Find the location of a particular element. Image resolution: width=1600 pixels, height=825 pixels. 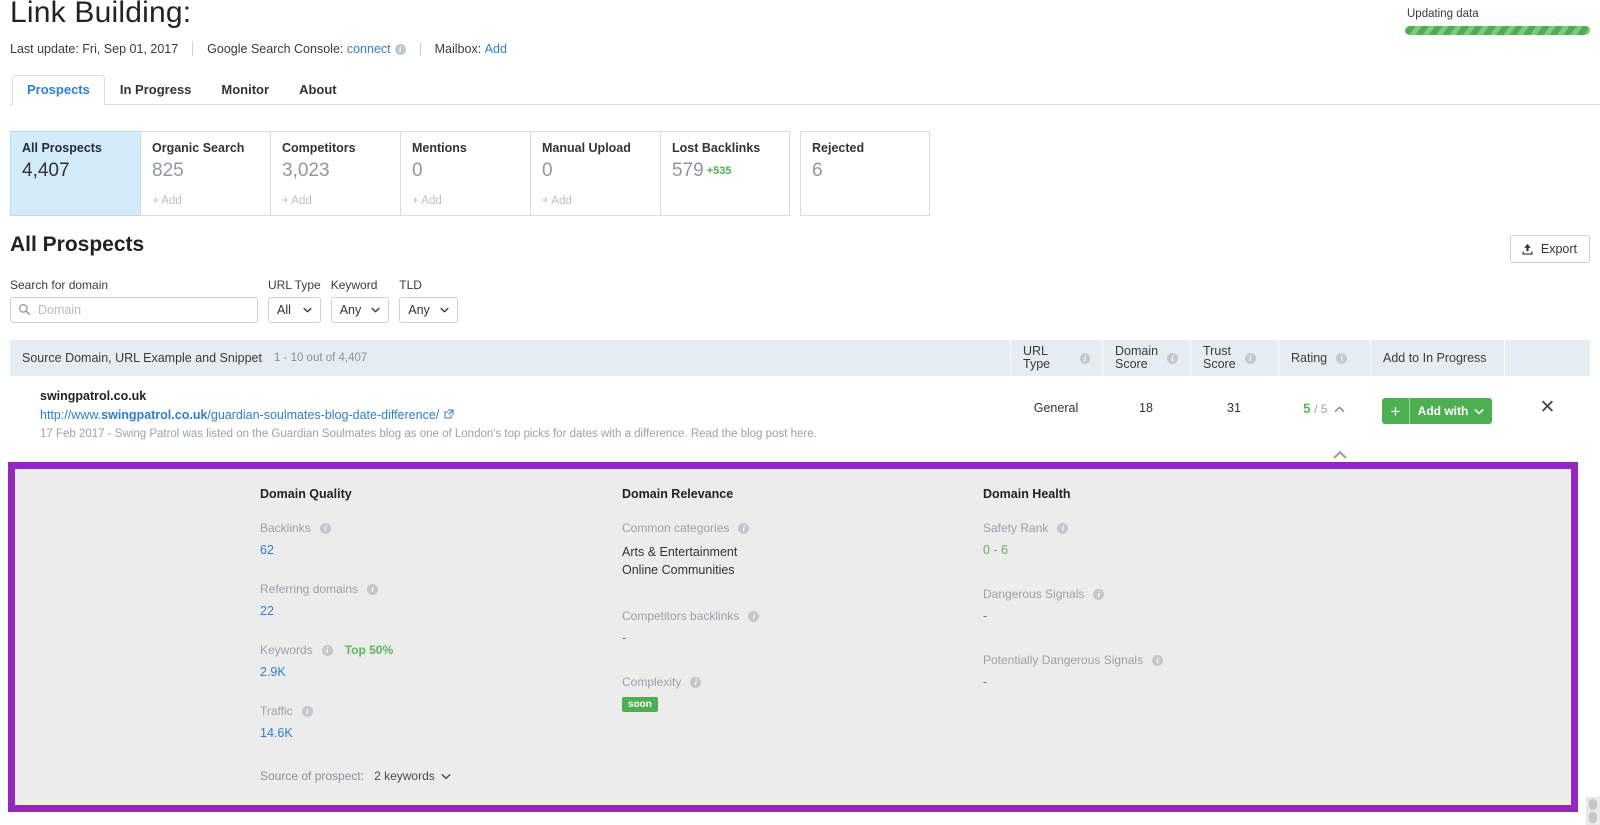

tld-select: Any is located at coordinates (428, 310).